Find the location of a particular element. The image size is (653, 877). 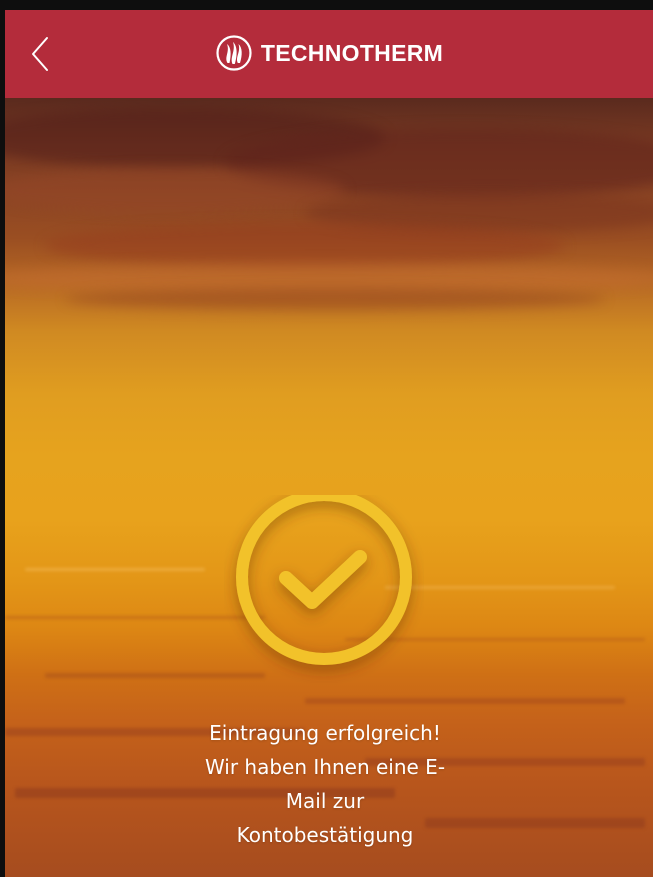

success-indicator is located at coordinates (324, 592).